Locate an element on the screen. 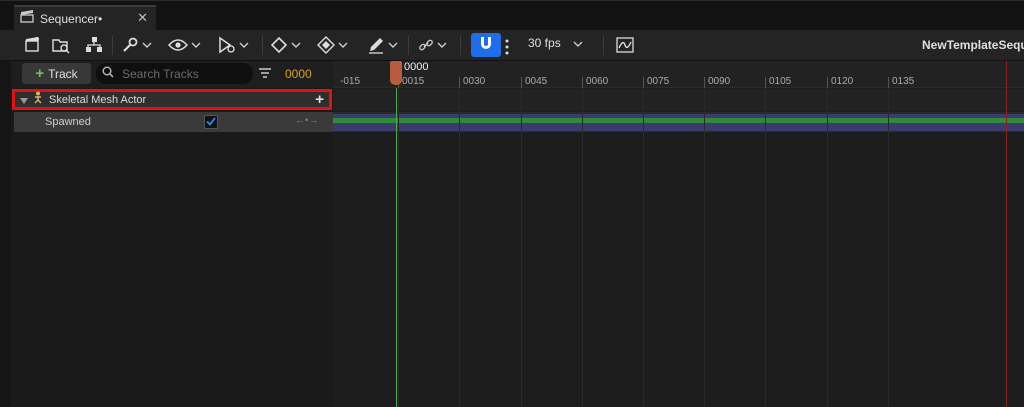  pencil-icon is located at coordinates (376, 45).